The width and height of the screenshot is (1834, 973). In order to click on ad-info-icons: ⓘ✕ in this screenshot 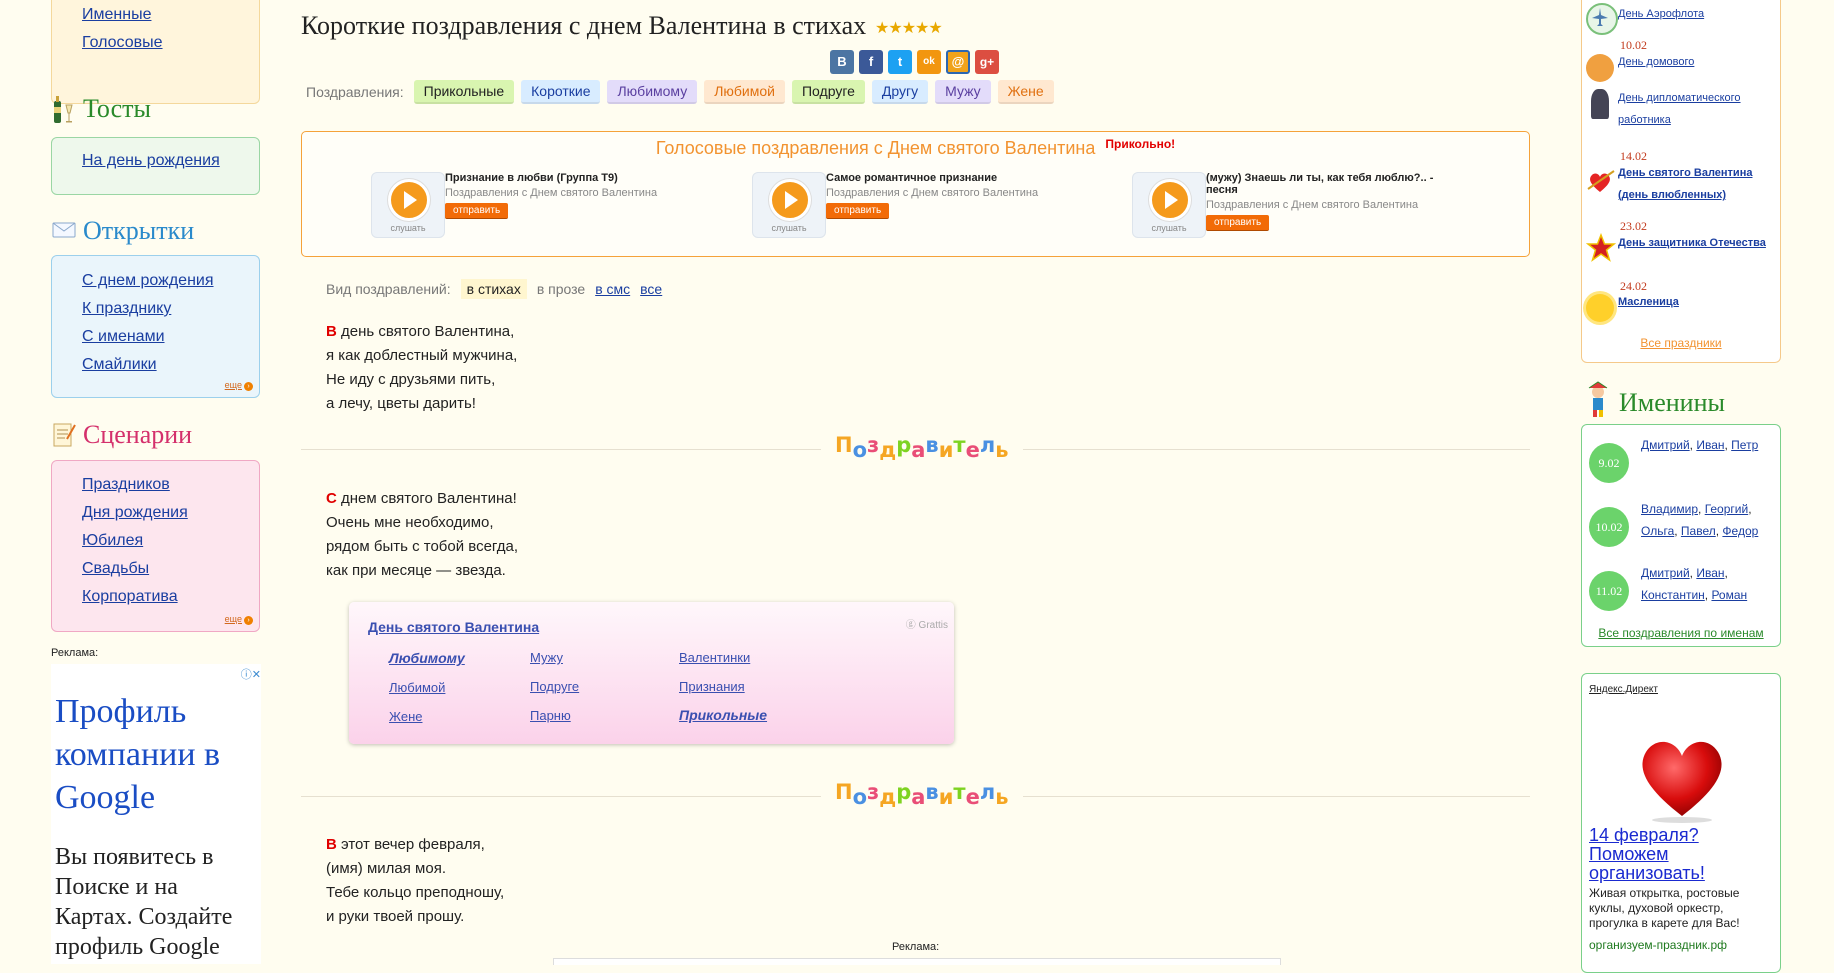, I will do `click(251, 674)`.